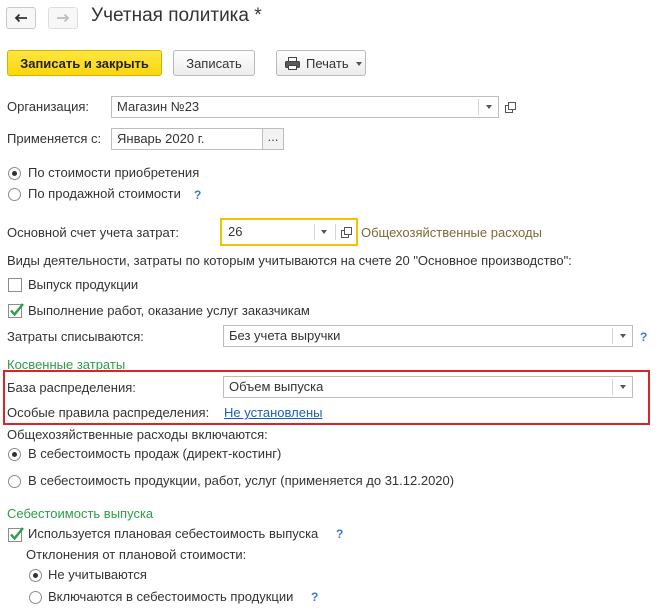  I want to click on overhead-sales-label: В себестоимость продаж (директ-костинг), so click(155, 453).